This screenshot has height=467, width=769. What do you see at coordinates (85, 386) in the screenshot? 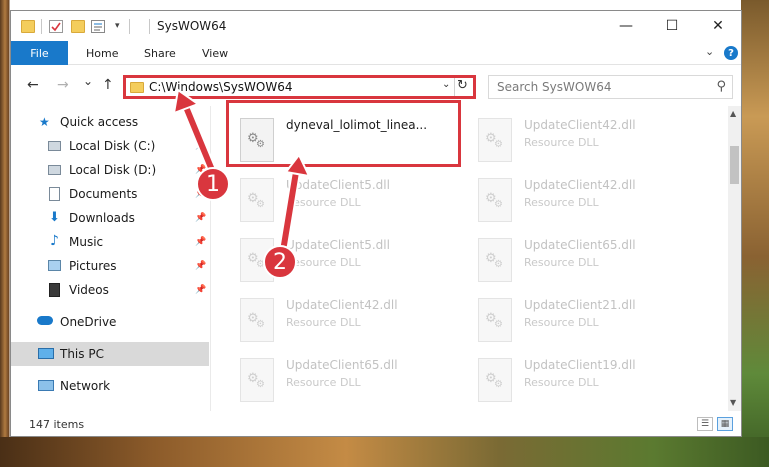
I see `sidebar-item-label: Network` at bounding box center [85, 386].